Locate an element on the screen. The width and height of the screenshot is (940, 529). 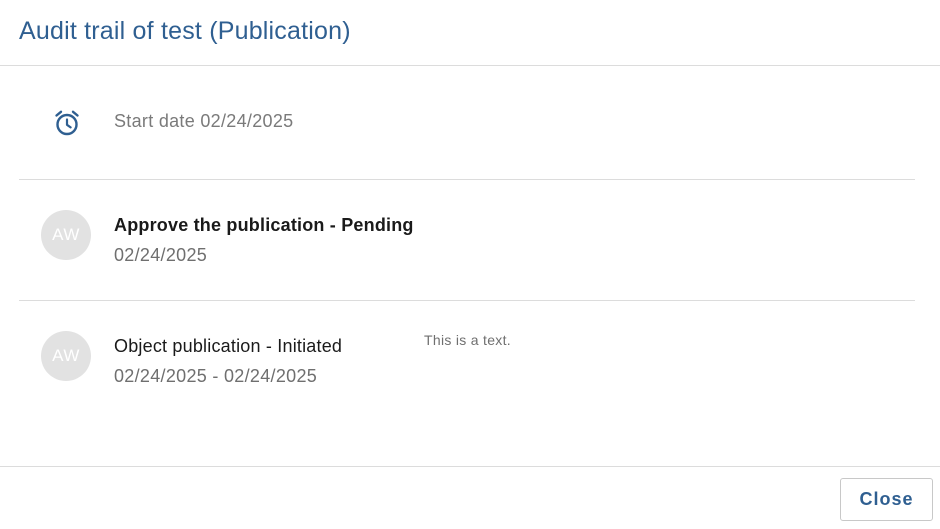
dialog-title: Audit trail of test (Publication) is located at coordinates (185, 31).